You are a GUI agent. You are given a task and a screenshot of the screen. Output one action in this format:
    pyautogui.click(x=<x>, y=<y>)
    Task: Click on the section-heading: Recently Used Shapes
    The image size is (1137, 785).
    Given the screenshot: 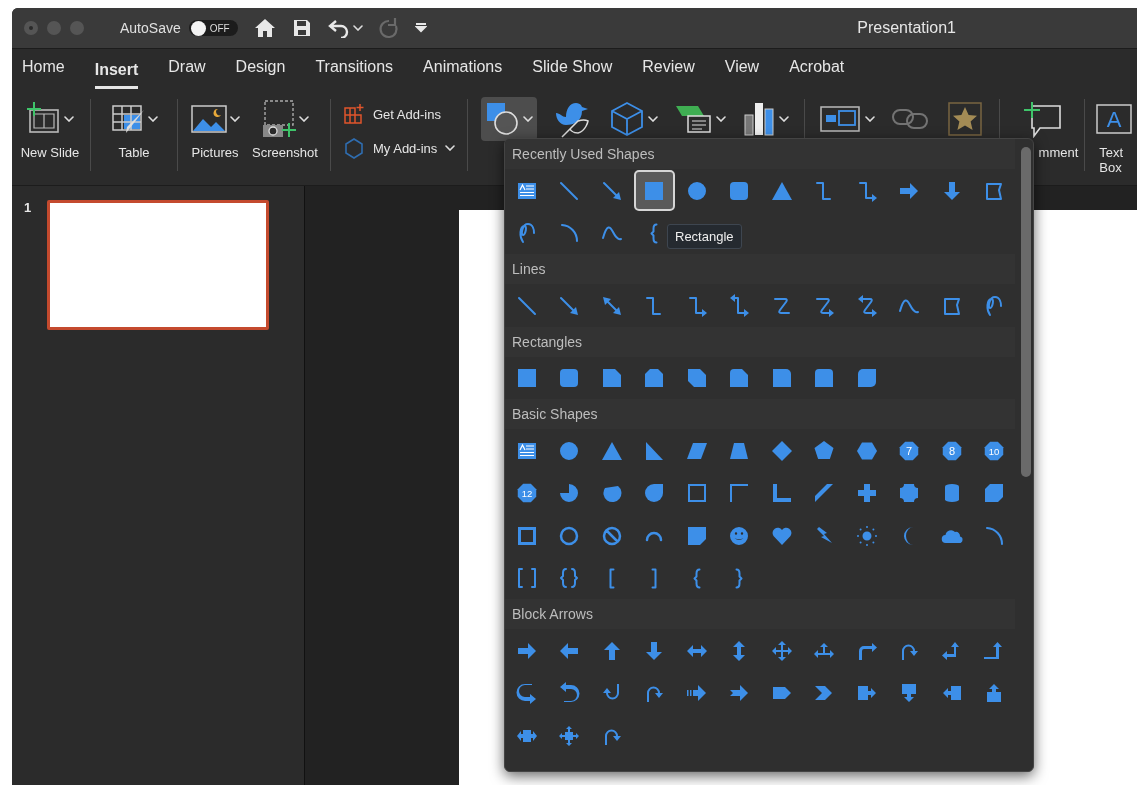 What is the action you would take?
    pyautogui.click(x=583, y=154)
    